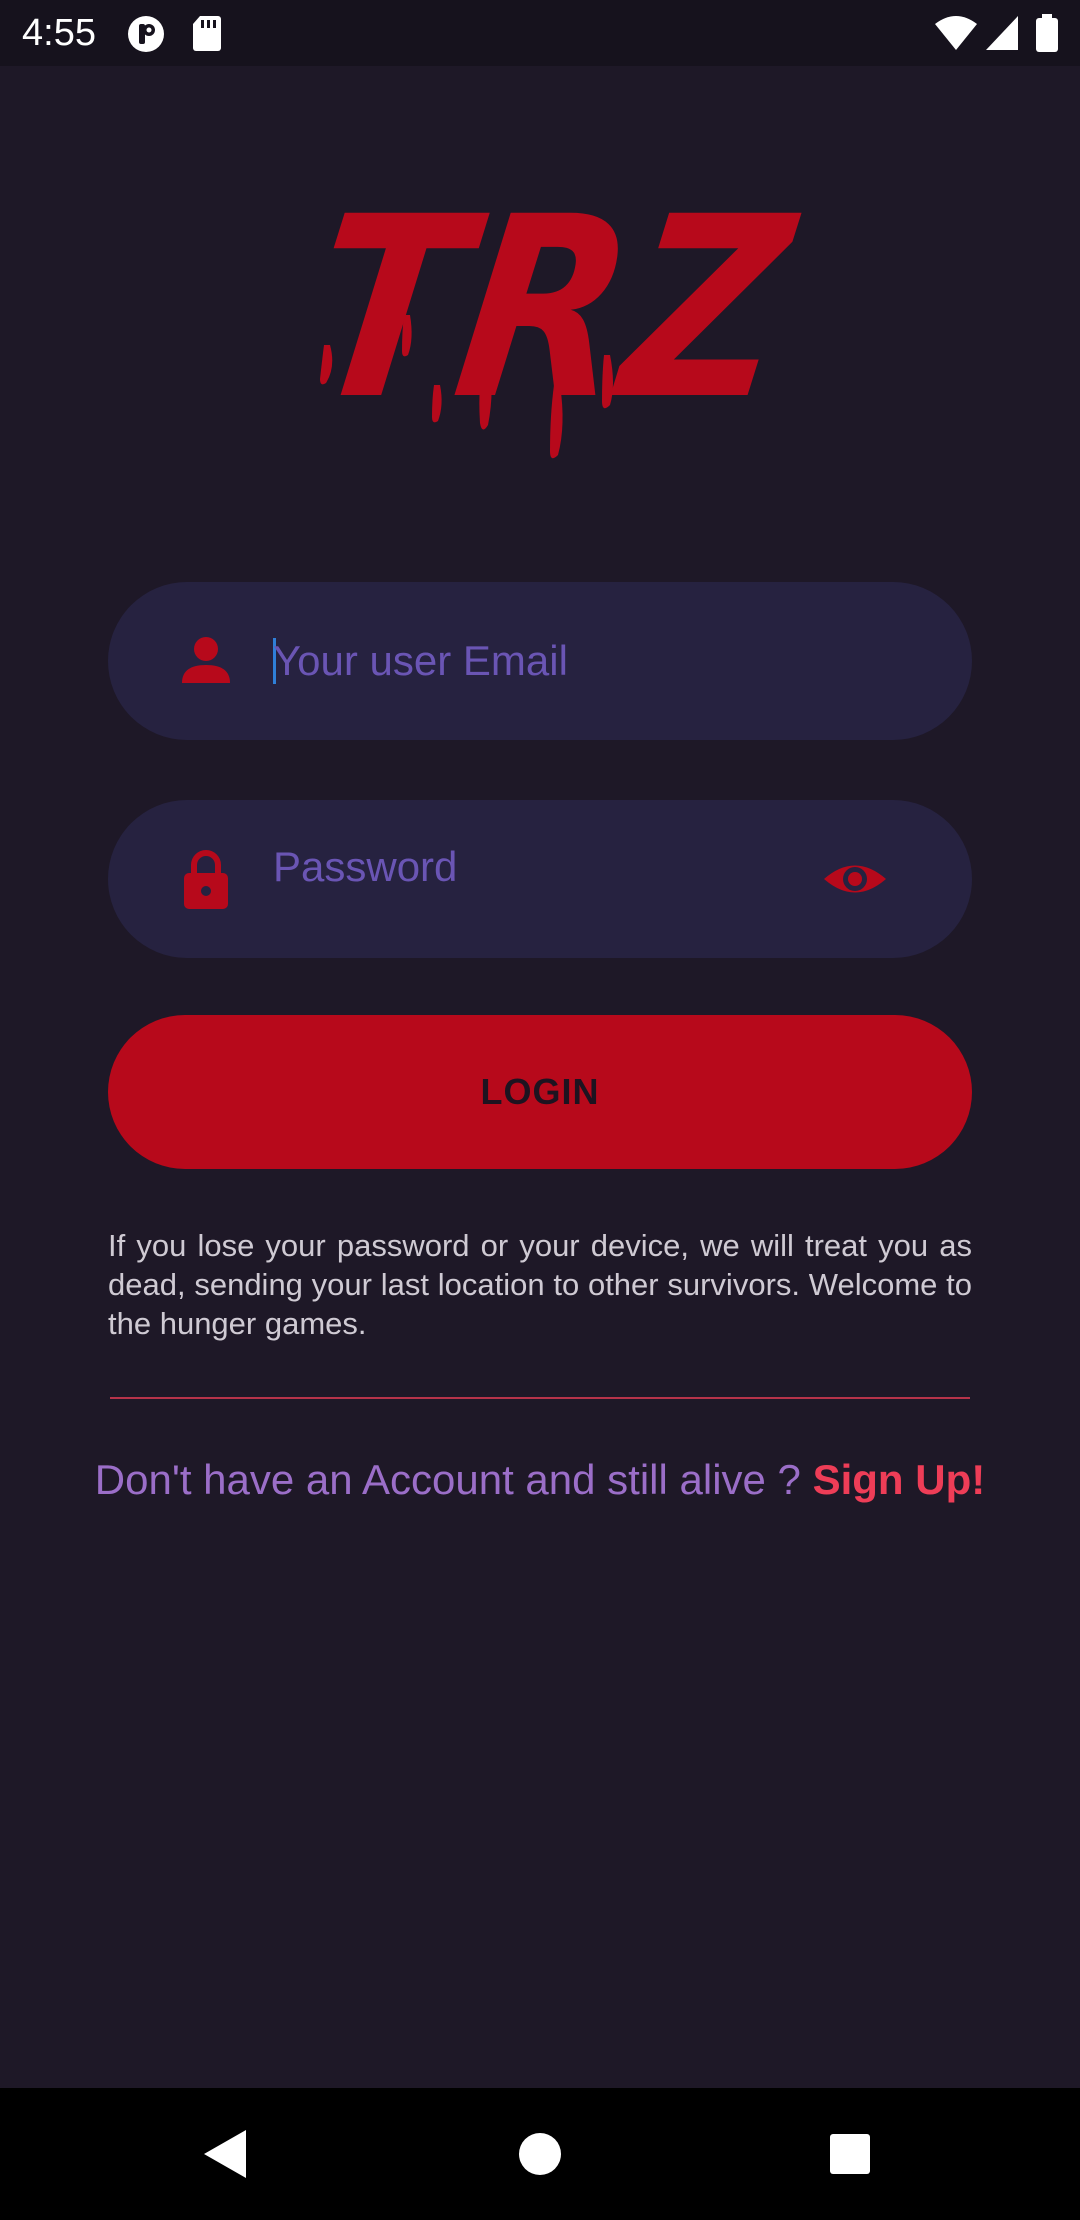  Describe the element at coordinates (540, 1092) in the screenshot. I see `login-button: LOGIN` at that location.